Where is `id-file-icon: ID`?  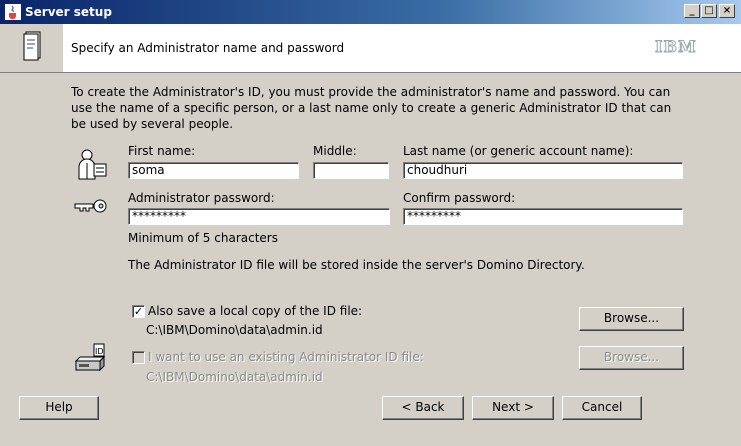
id-file-icon: ID is located at coordinates (90, 357).